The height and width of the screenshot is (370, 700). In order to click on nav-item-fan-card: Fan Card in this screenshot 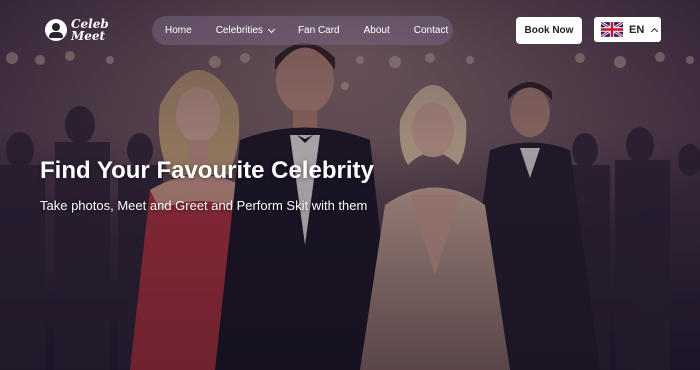, I will do `click(319, 30)`.